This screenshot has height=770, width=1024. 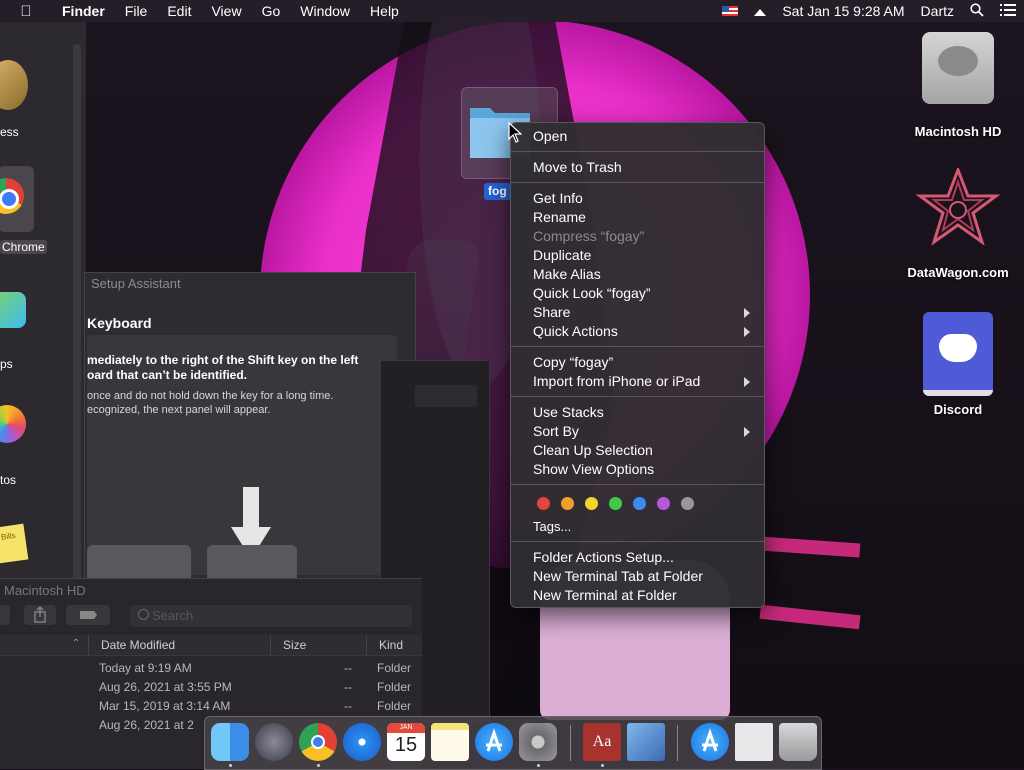 I want to click on menu-go: Go, so click(x=271, y=11).